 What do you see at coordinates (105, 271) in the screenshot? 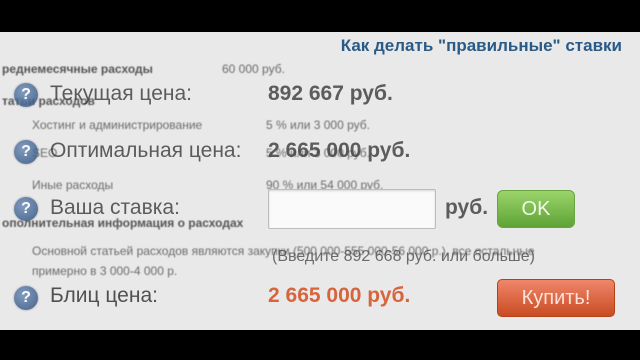
I see `info-text-line: примерно в 3 000-4 000 р.` at bounding box center [105, 271].